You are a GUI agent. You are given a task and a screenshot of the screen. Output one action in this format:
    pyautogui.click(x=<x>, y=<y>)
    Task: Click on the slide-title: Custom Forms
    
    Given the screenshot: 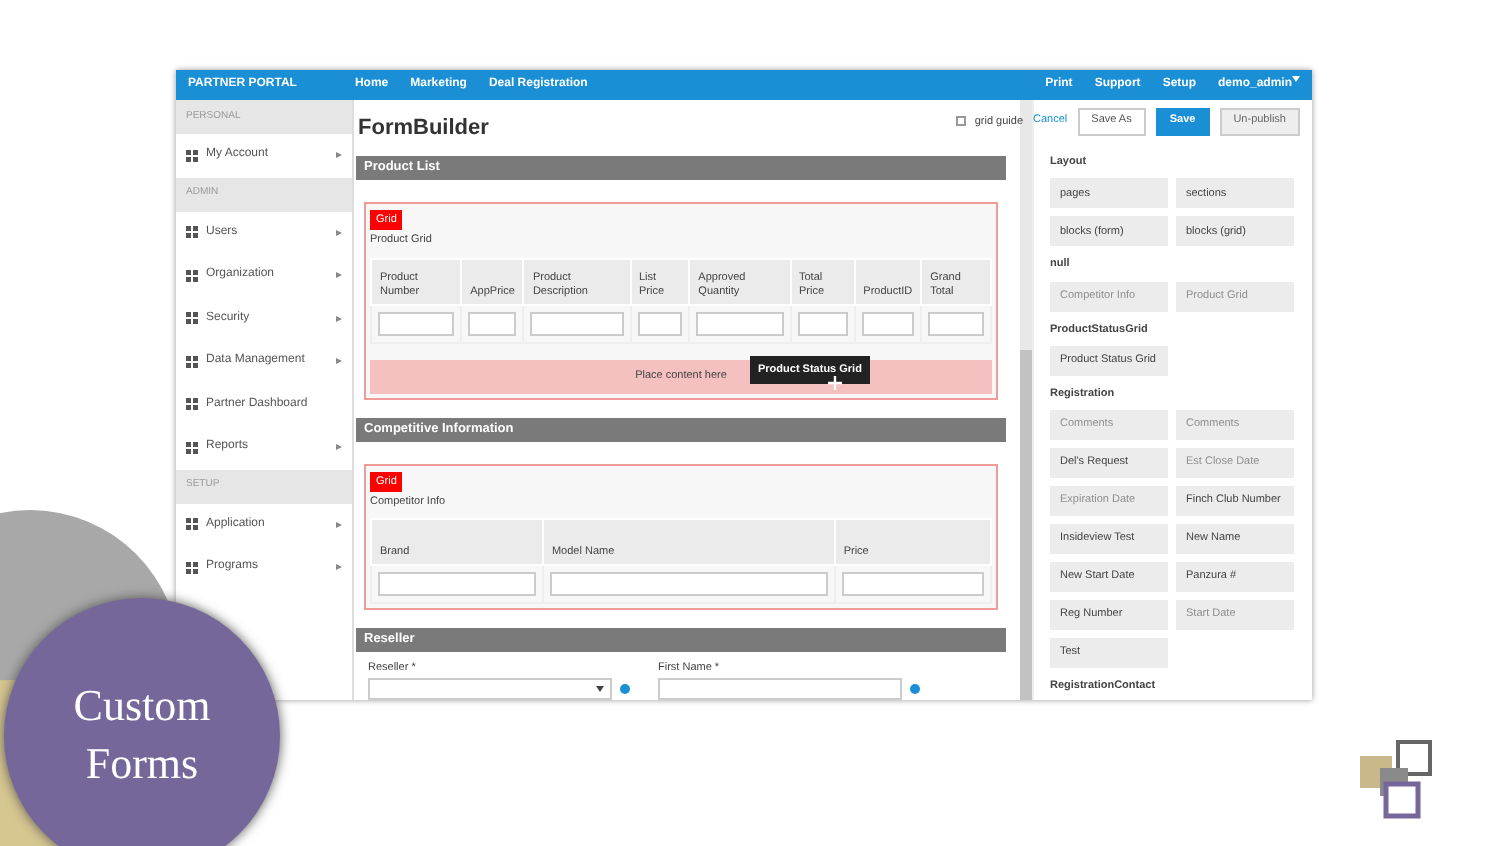 What is the action you would take?
    pyautogui.click(x=142, y=735)
    